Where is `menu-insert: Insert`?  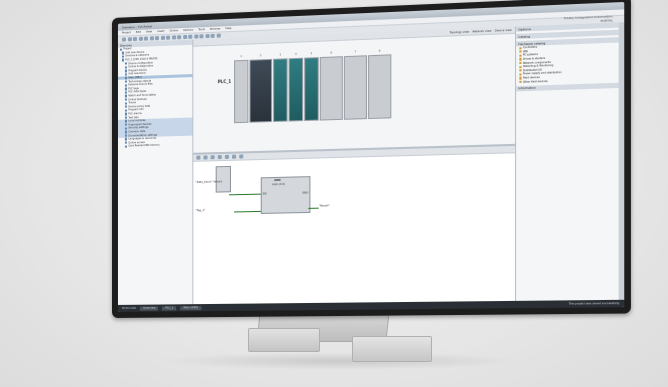
menu-insert: Insert is located at coordinates (160, 31).